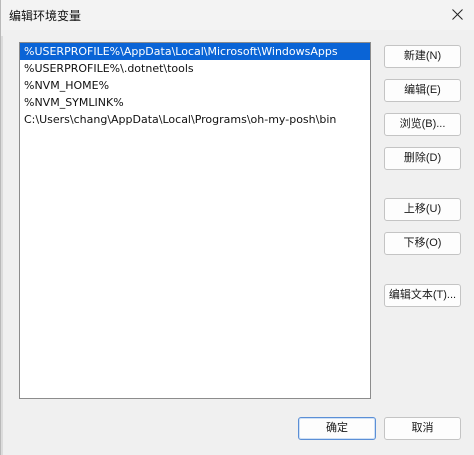 The height and width of the screenshot is (455, 474). What do you see at coordinates (195, 85) in the screenshot?
I see `list-item: %NVM_HOME%` at bounding box center [195, 85].